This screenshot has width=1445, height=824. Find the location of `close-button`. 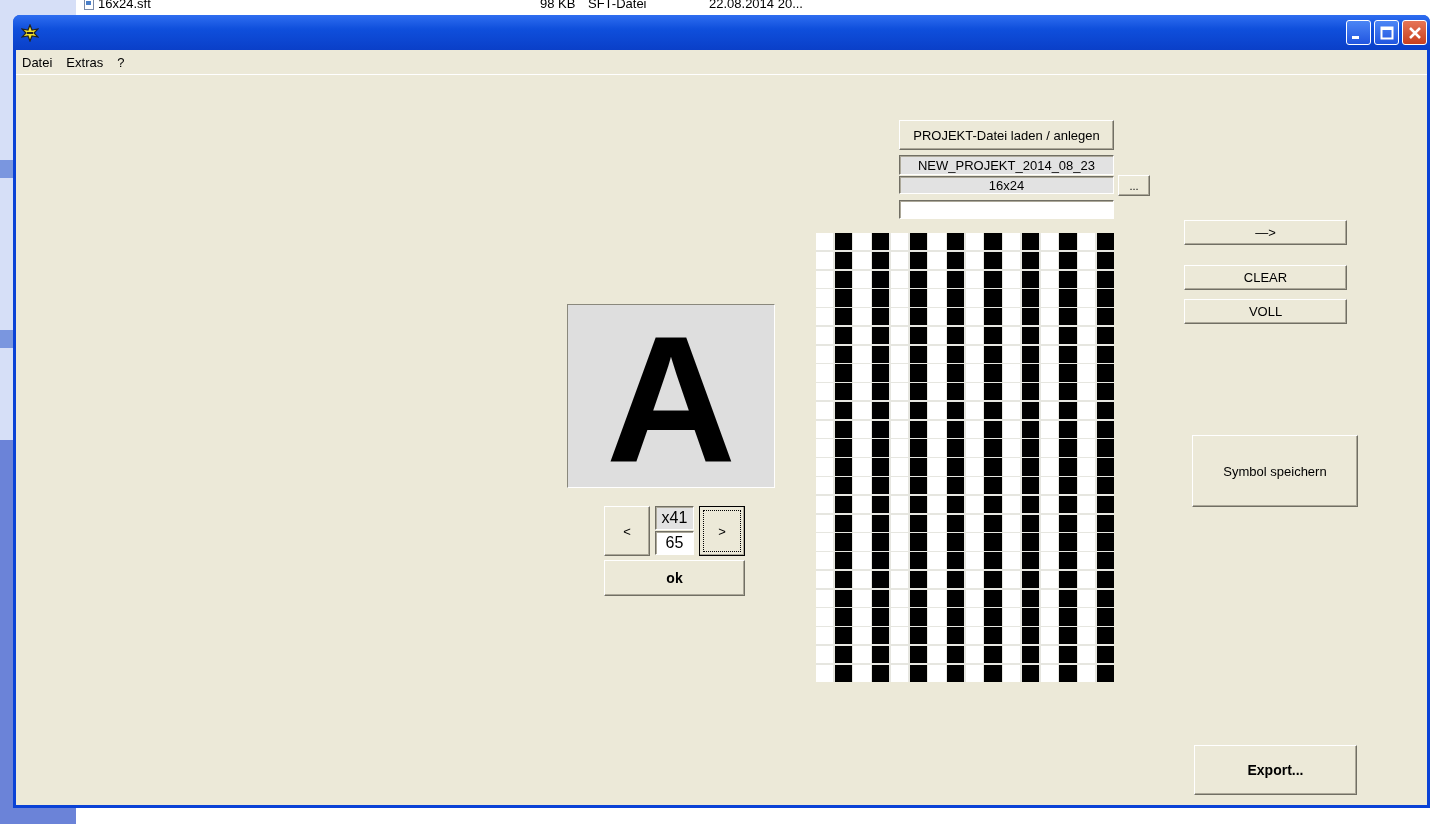

close-button is located at coordinates (1414, 32).